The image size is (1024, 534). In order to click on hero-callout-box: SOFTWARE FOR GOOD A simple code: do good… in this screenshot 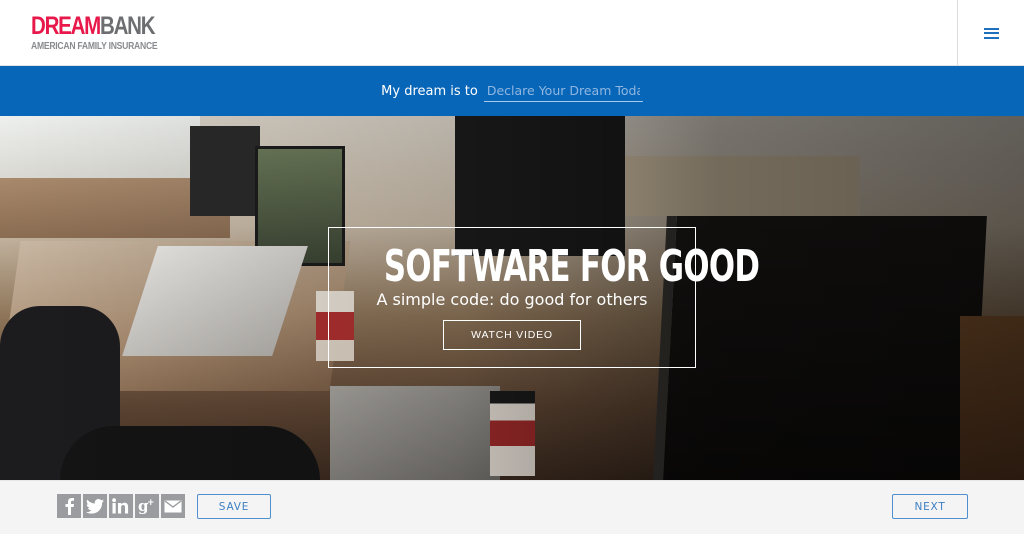, I will do `click(544, 297)`.